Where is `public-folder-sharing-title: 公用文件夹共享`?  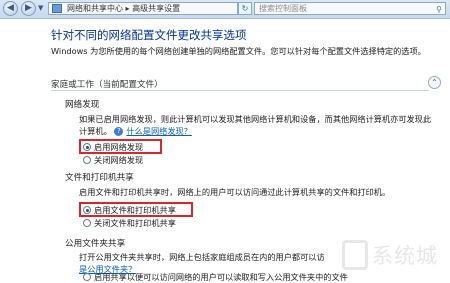
public-folder-sharing-title: 公用文件夹共享 is located at coordinates (95, 244).